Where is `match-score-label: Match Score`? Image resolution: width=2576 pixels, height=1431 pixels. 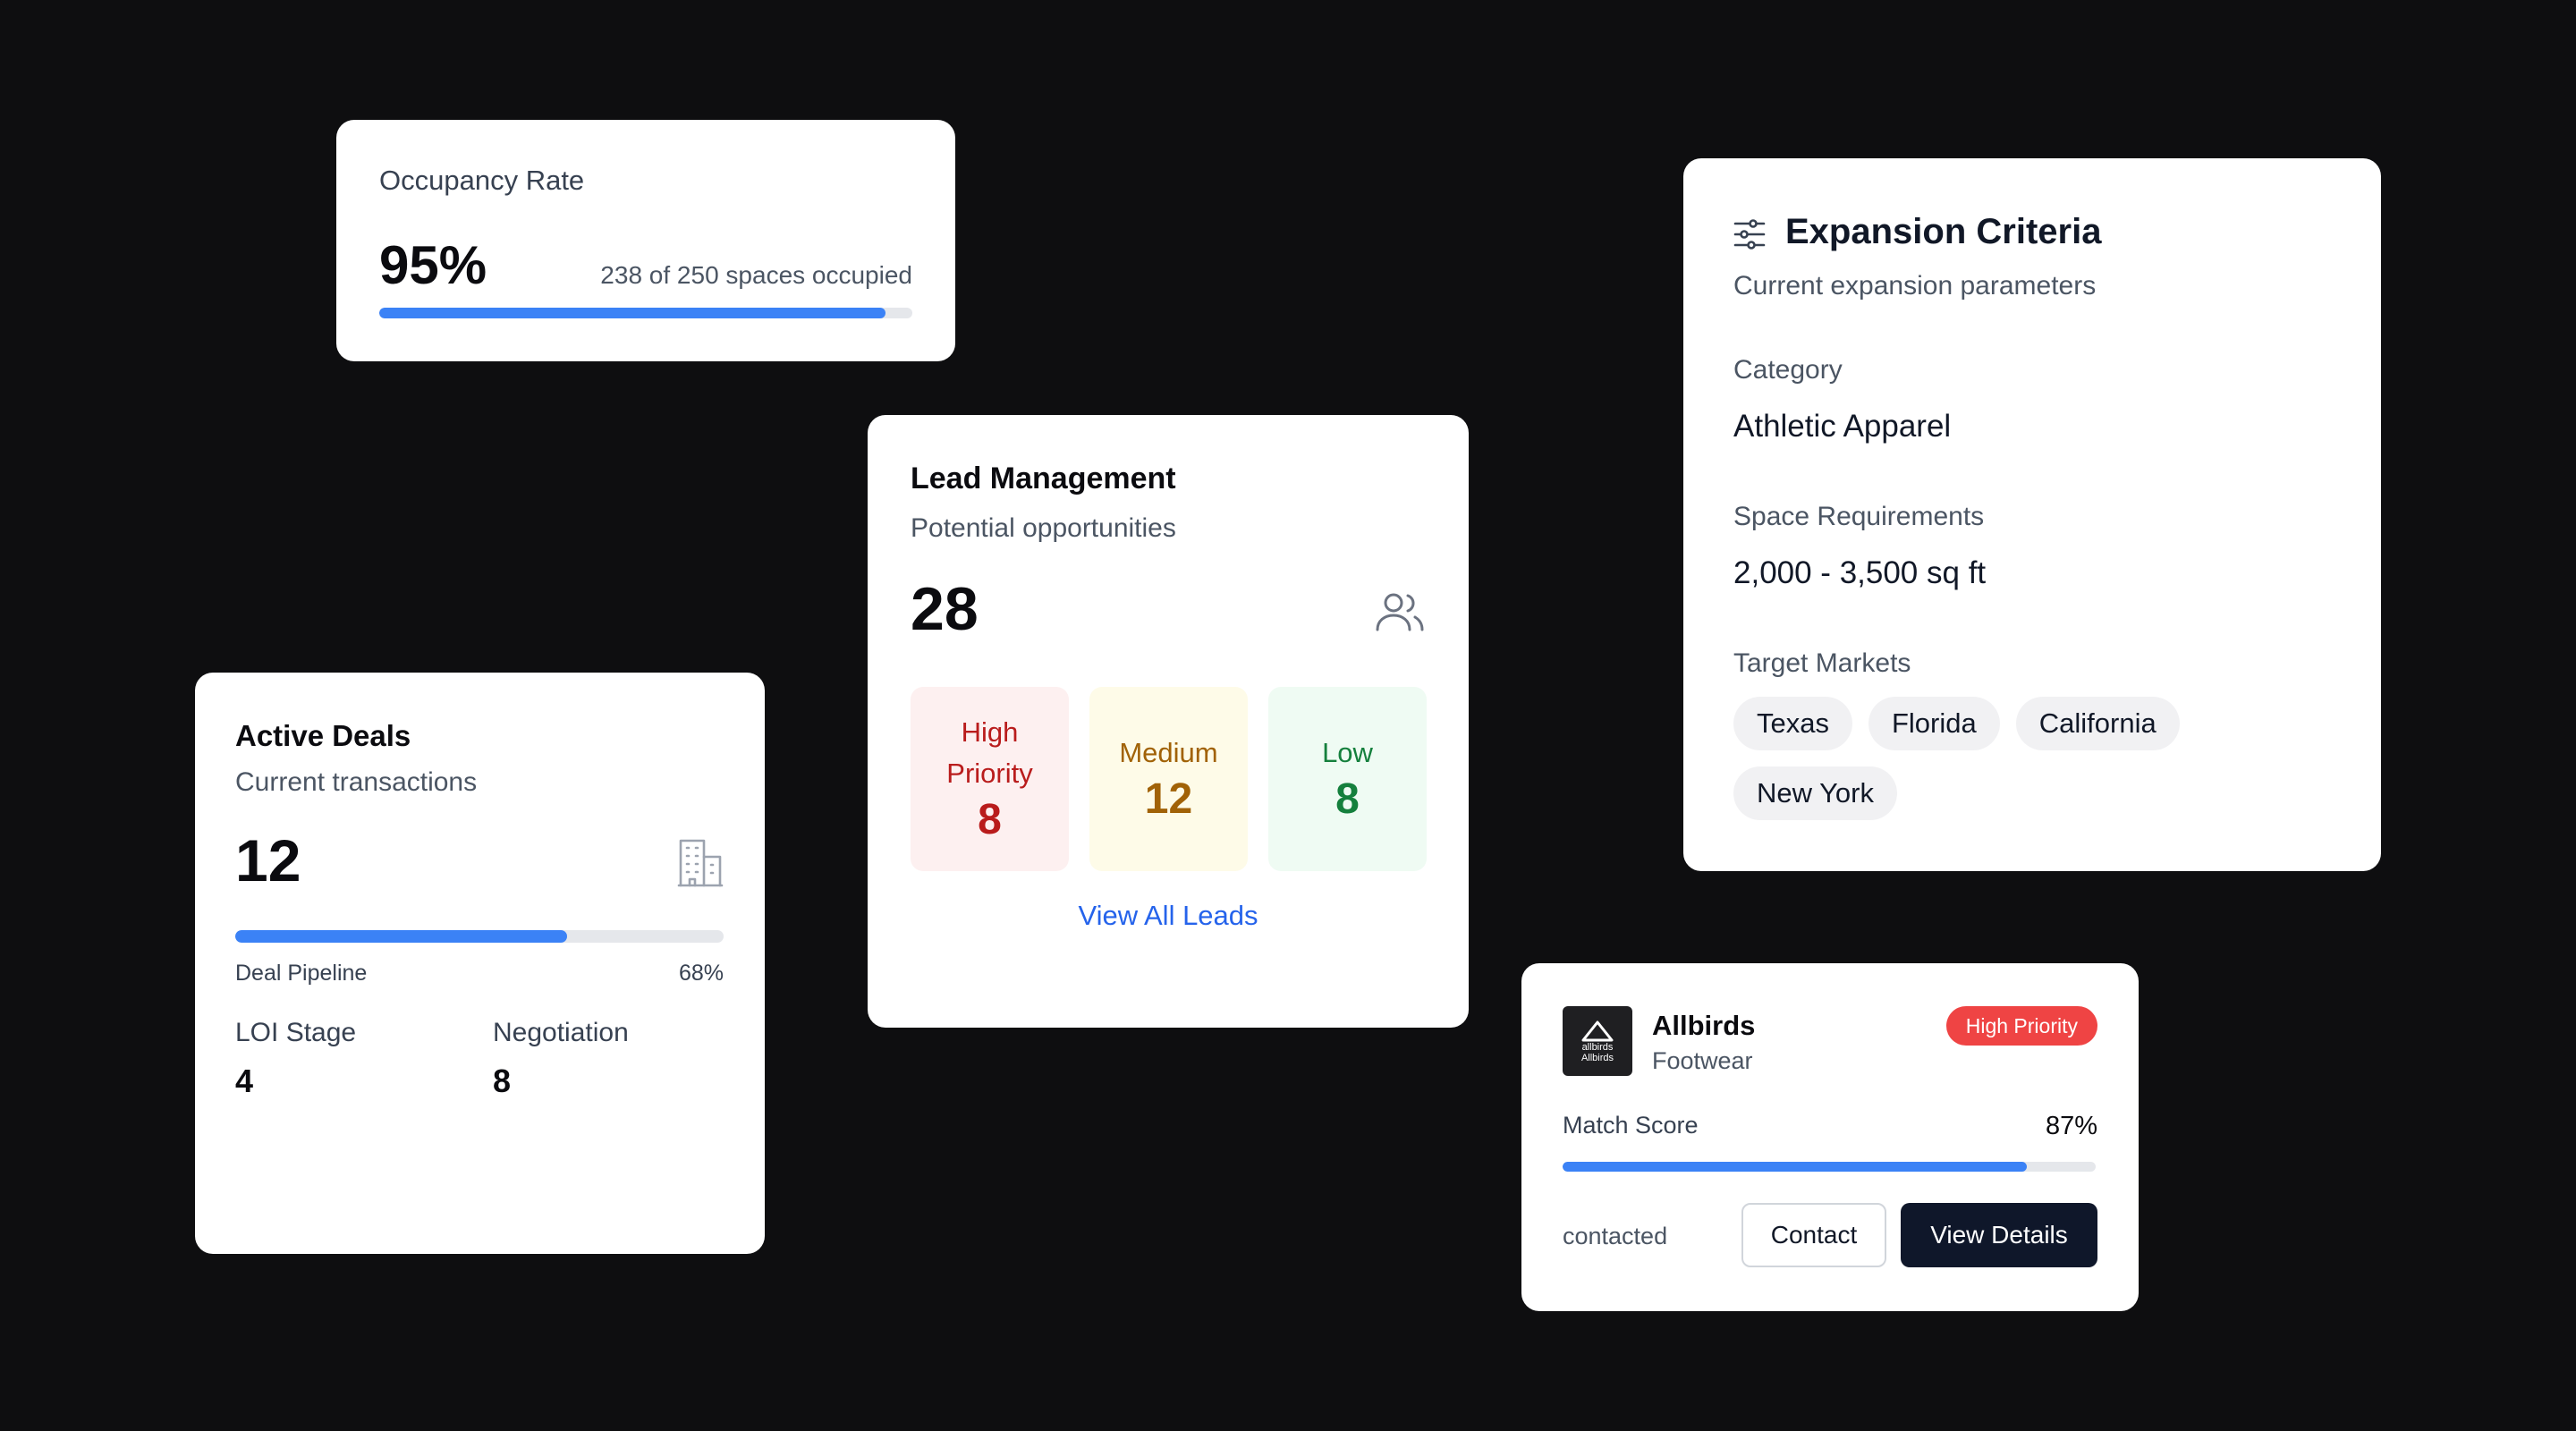 match-score-label: Match Score is located at coordinates (1631, 1125).